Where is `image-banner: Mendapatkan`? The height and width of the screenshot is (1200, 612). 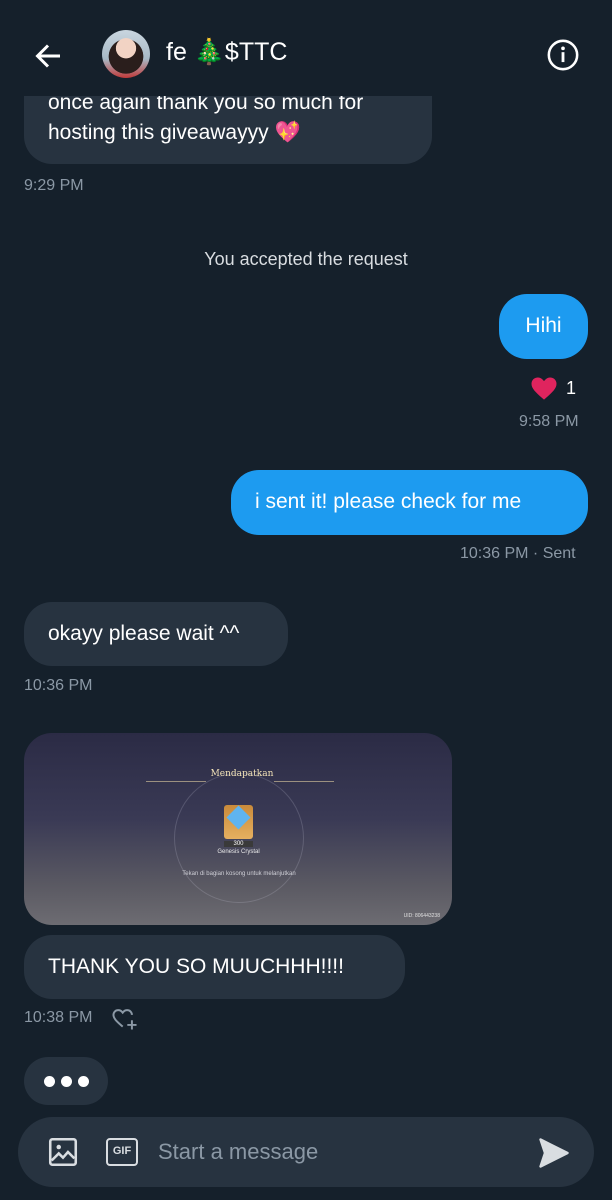
image-banner: Mendapatkan is located at coordinates (242, 774).